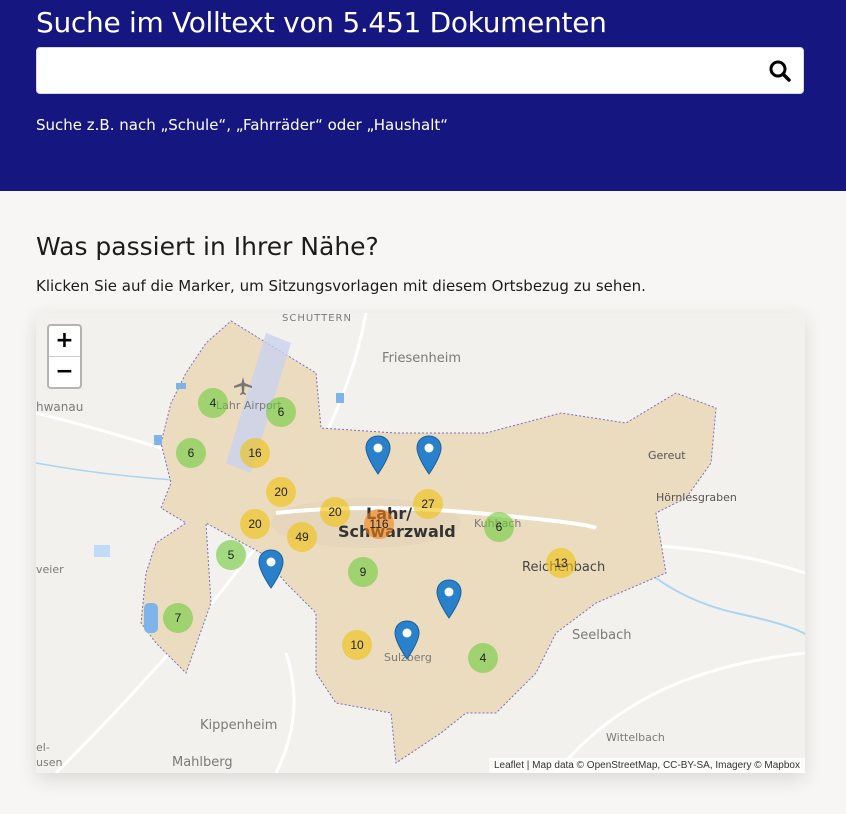 The width and height of the screenshot is (846, 814). I want to click on airplane-icon, so click(243, 386).